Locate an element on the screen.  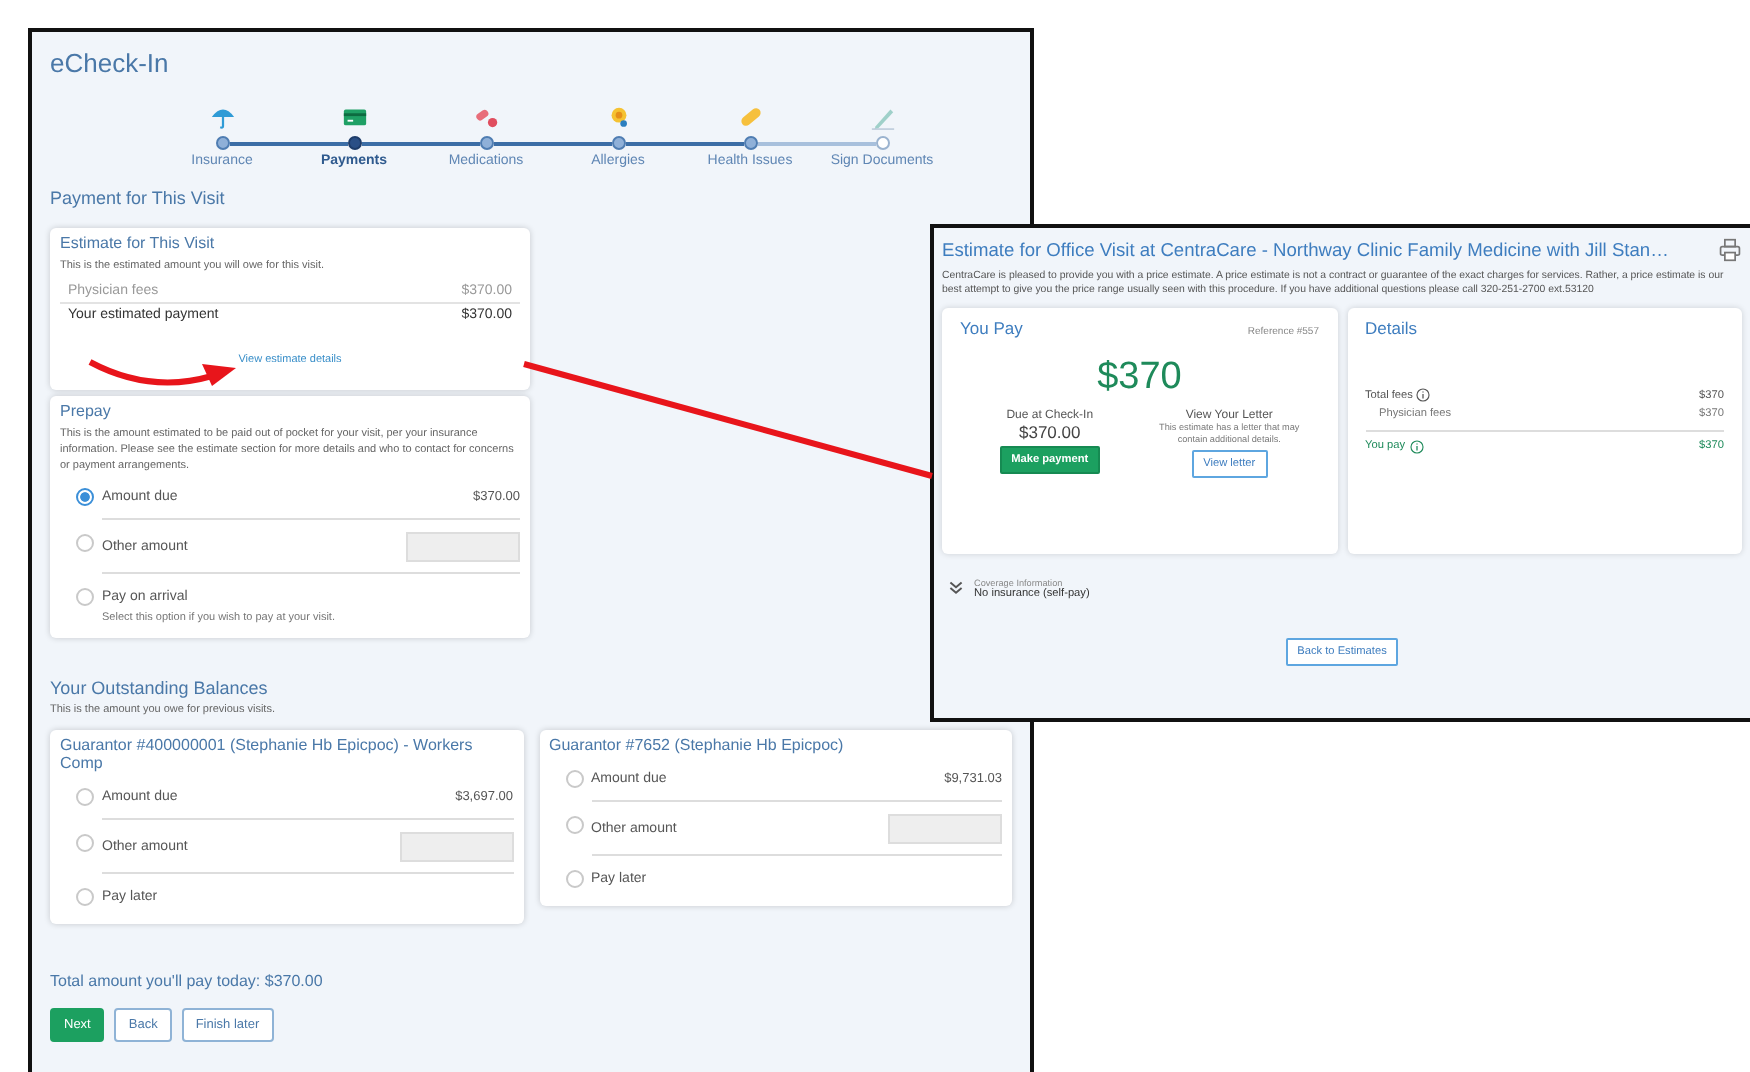
card-title: Details is located at coordinates (1392, 327).